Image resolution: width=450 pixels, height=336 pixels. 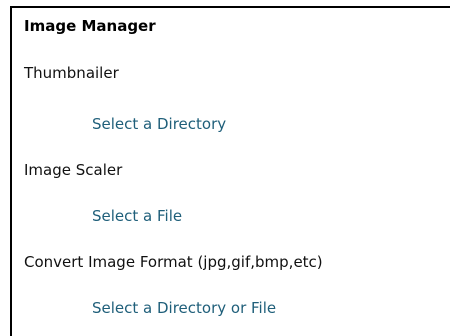 I want to click on image-scaler-select-file-link: Select a File, so click(x=137, y=216).